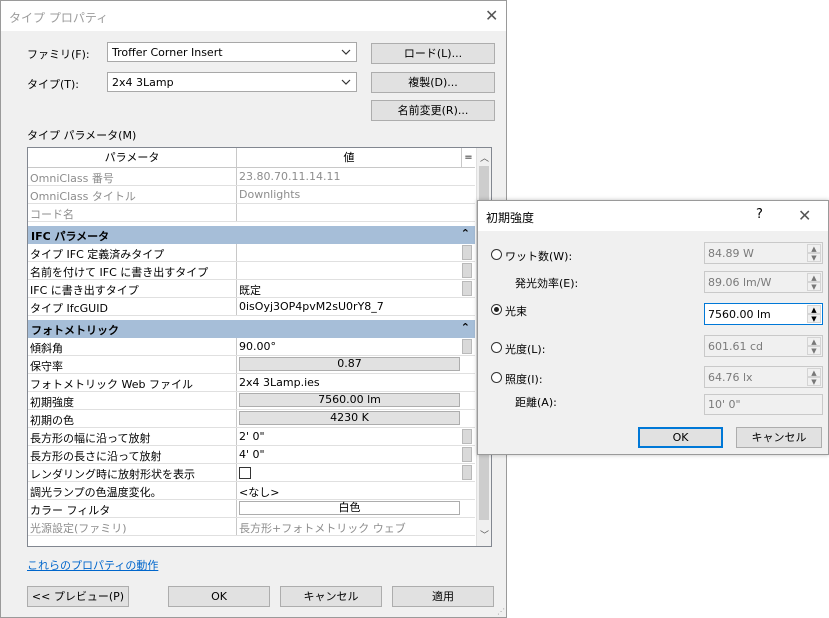 The height and width of the screenshot is (618, 829). I want to click on family-label: ファミリ(F):, so click(58, 54).